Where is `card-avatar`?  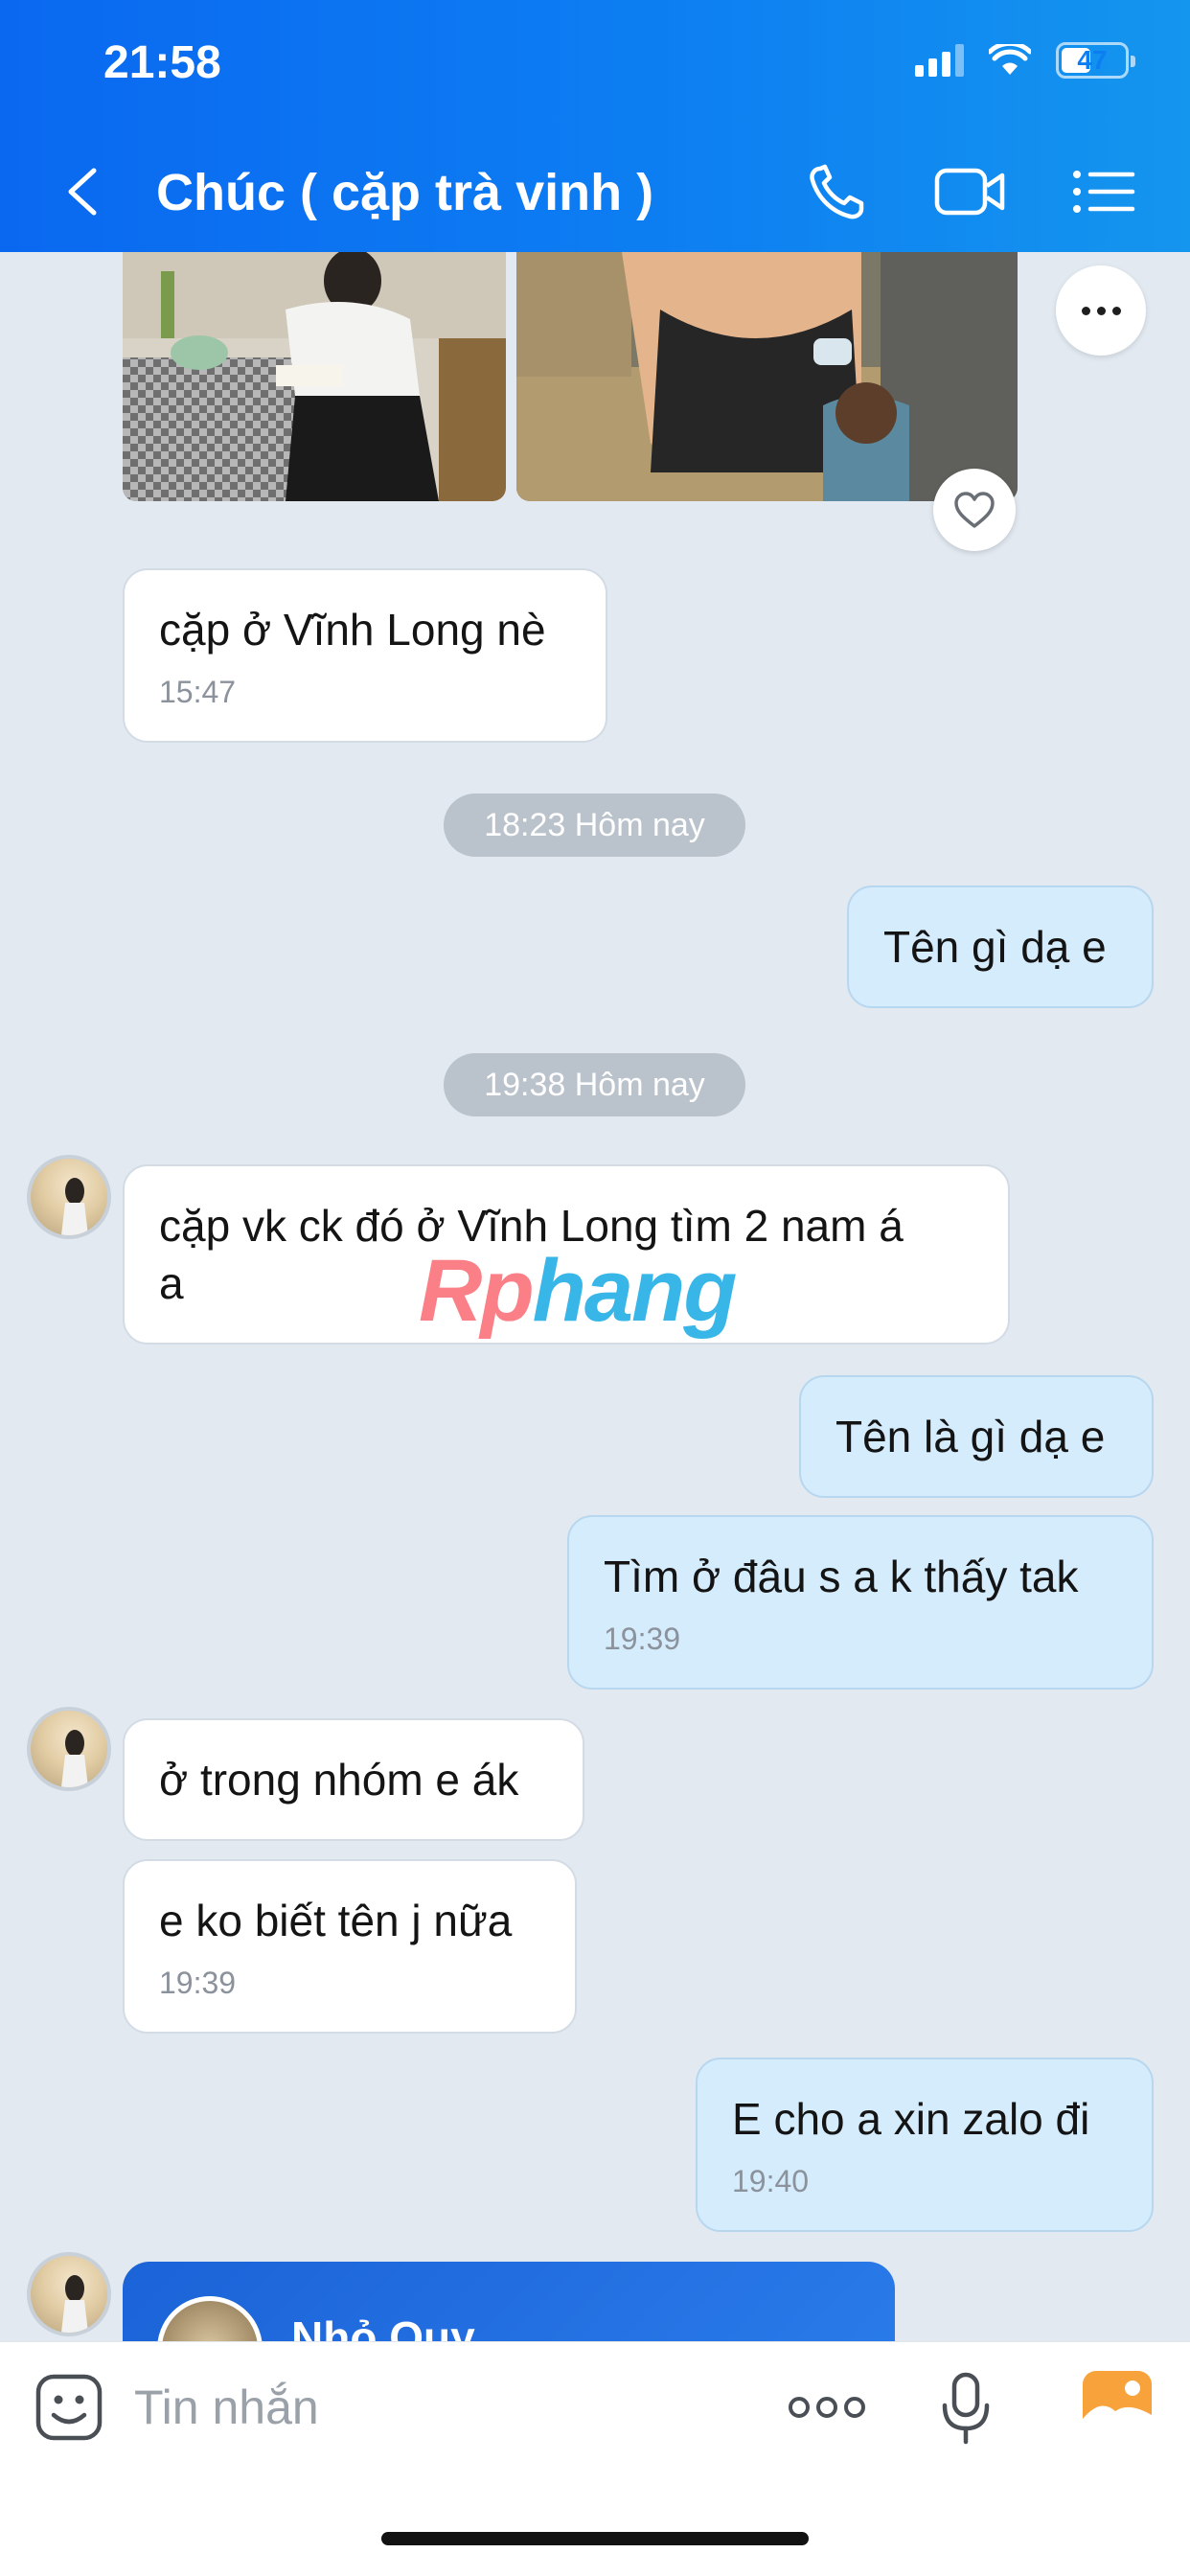 card-avatar is located at coordinates (210, 2318).